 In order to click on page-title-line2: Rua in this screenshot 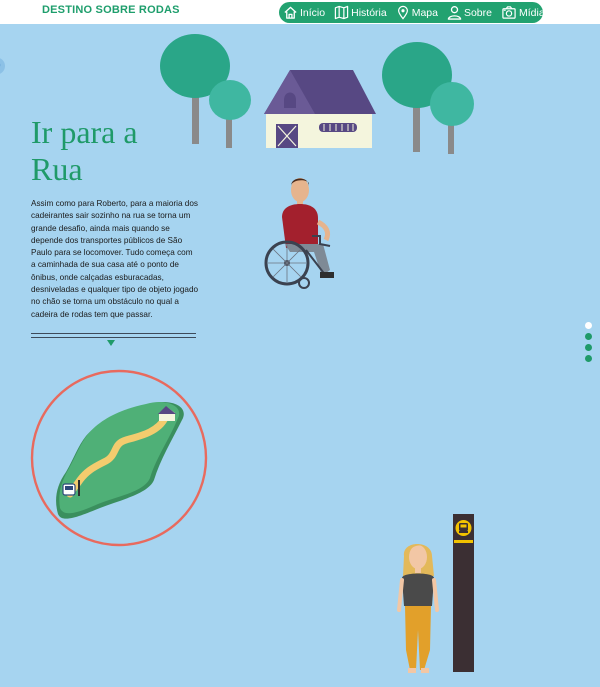, I will do `click(57, 169)`.